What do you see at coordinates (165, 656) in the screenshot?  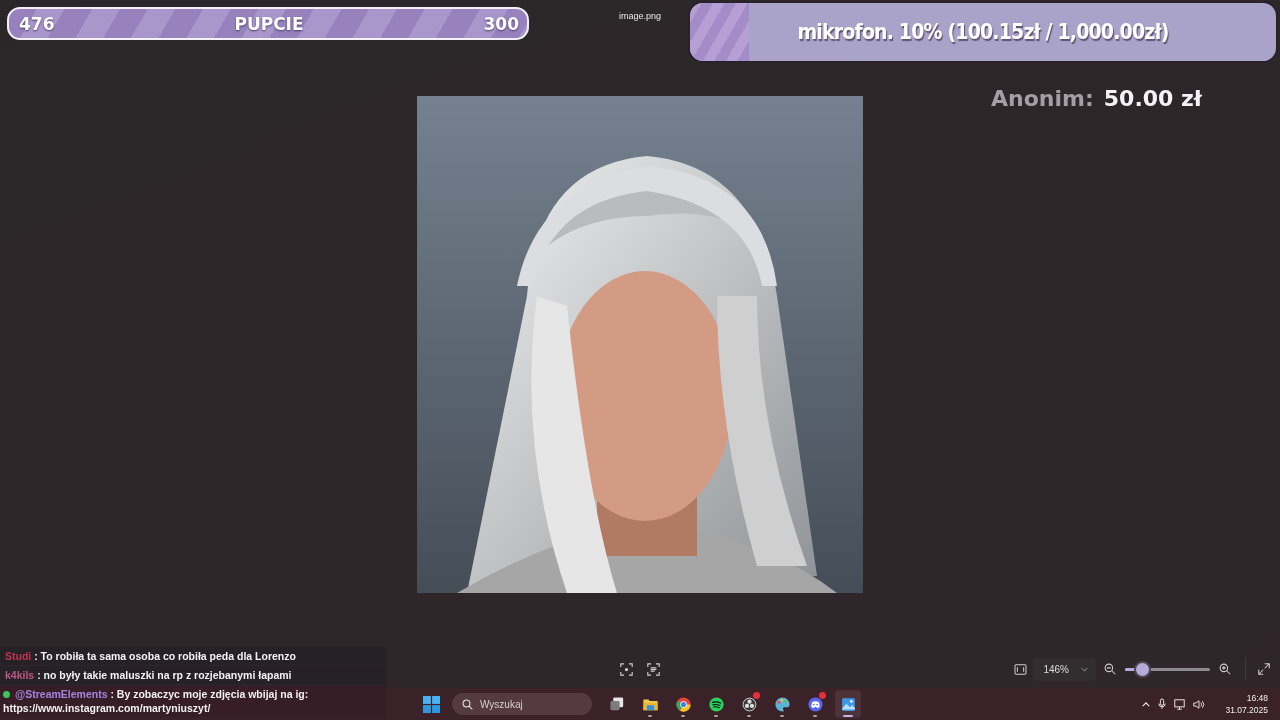 I see `chat-message: : To robiła ta sama osoba co robiła peda dla Lorenzo` at bounding box center [165, 656].